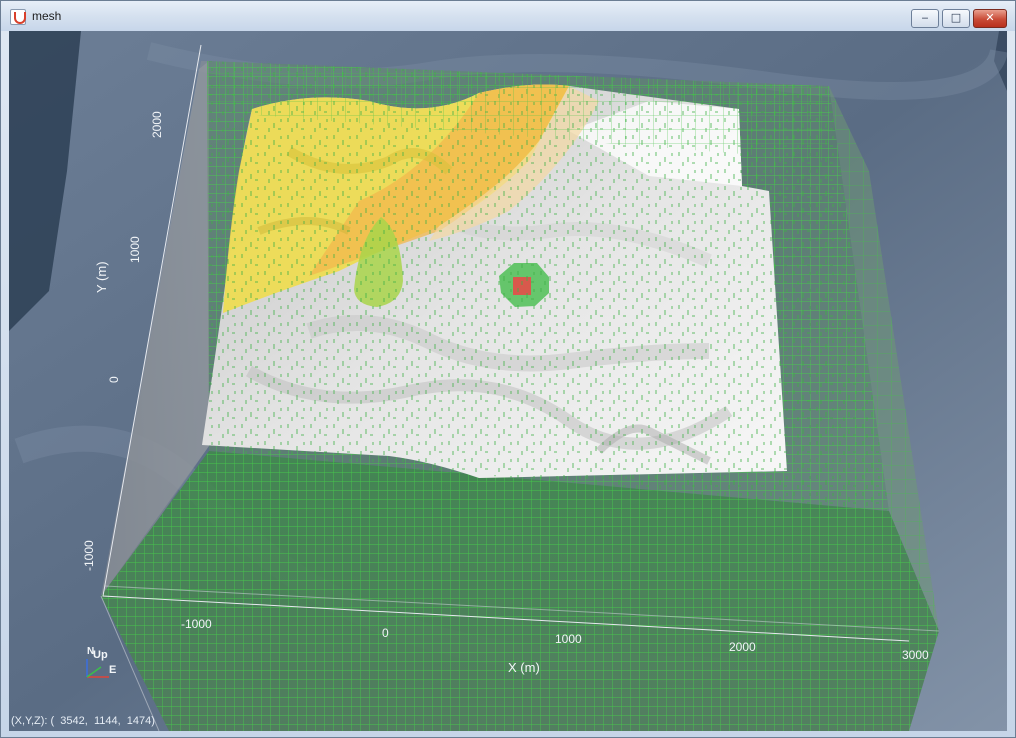  What do you see at coordinates (508, 16) in the screenshot?
I see `title-bar: mesh ‒ □ ✕` at bounding box center [508, 16].